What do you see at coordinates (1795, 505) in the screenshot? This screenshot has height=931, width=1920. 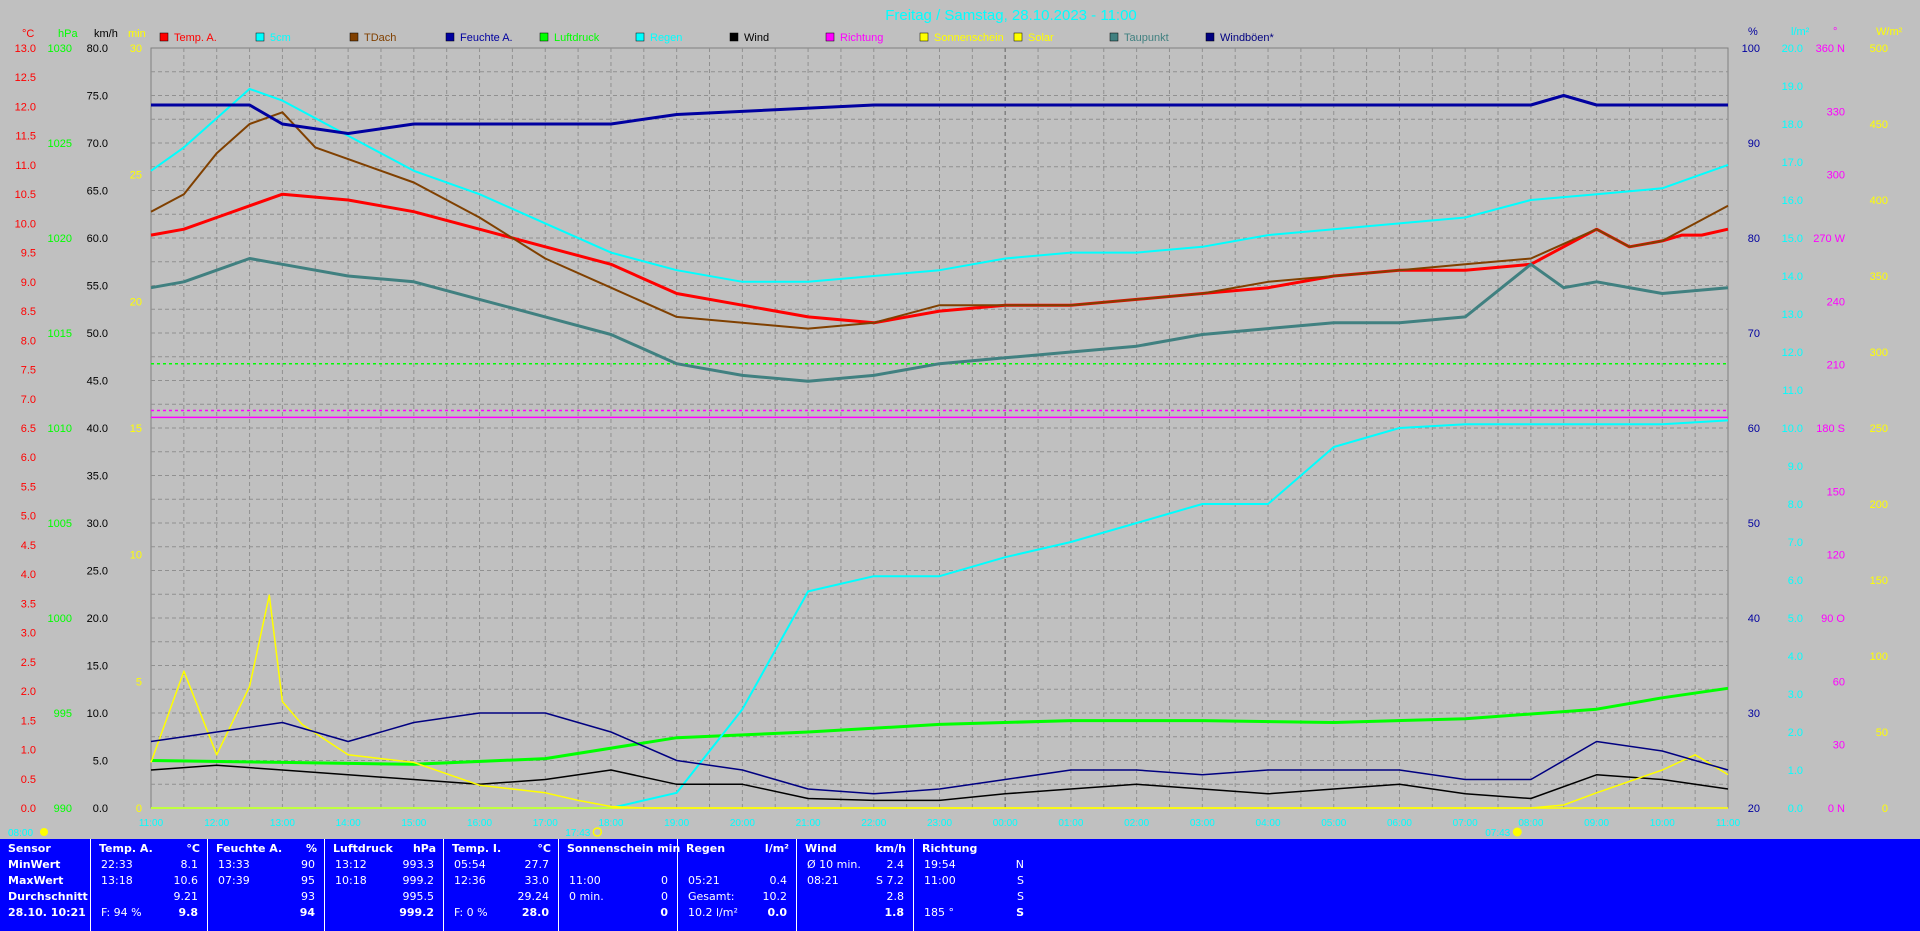 I see `axis-tick-right: 8.0` at bounding box center [1795, 505].